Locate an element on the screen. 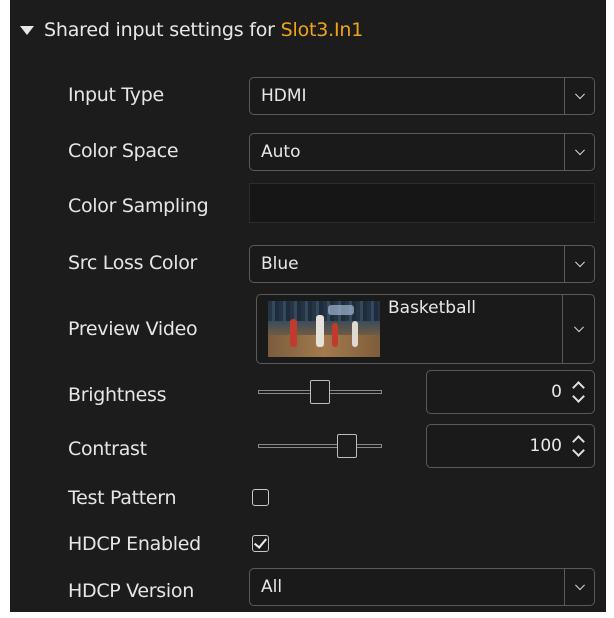  hdcp-version-dropdown-button is located at coordinates (579, 587).